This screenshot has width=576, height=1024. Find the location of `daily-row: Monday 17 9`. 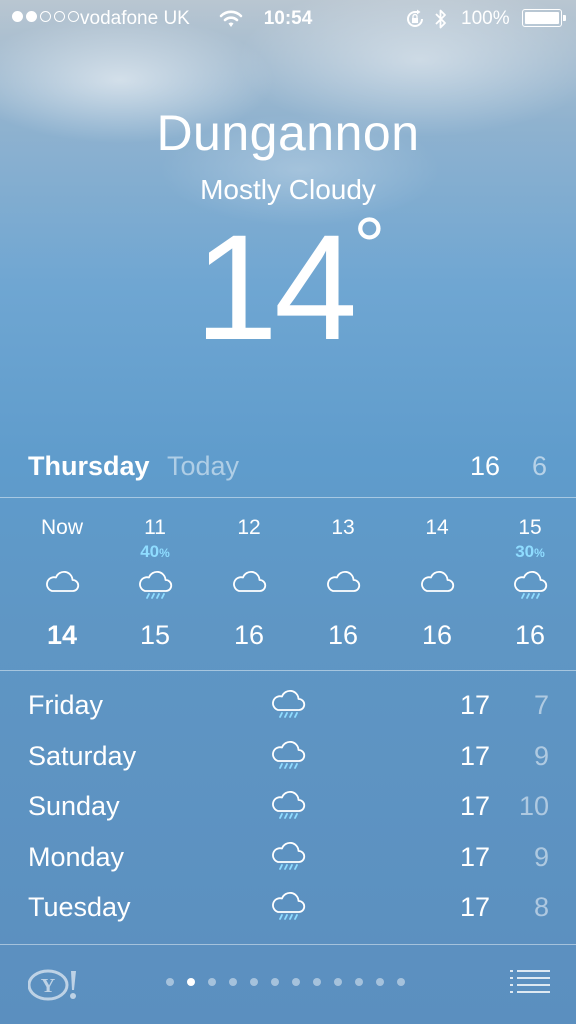

daily-row: Monday 17 9 is located at coordinates (288, 859).